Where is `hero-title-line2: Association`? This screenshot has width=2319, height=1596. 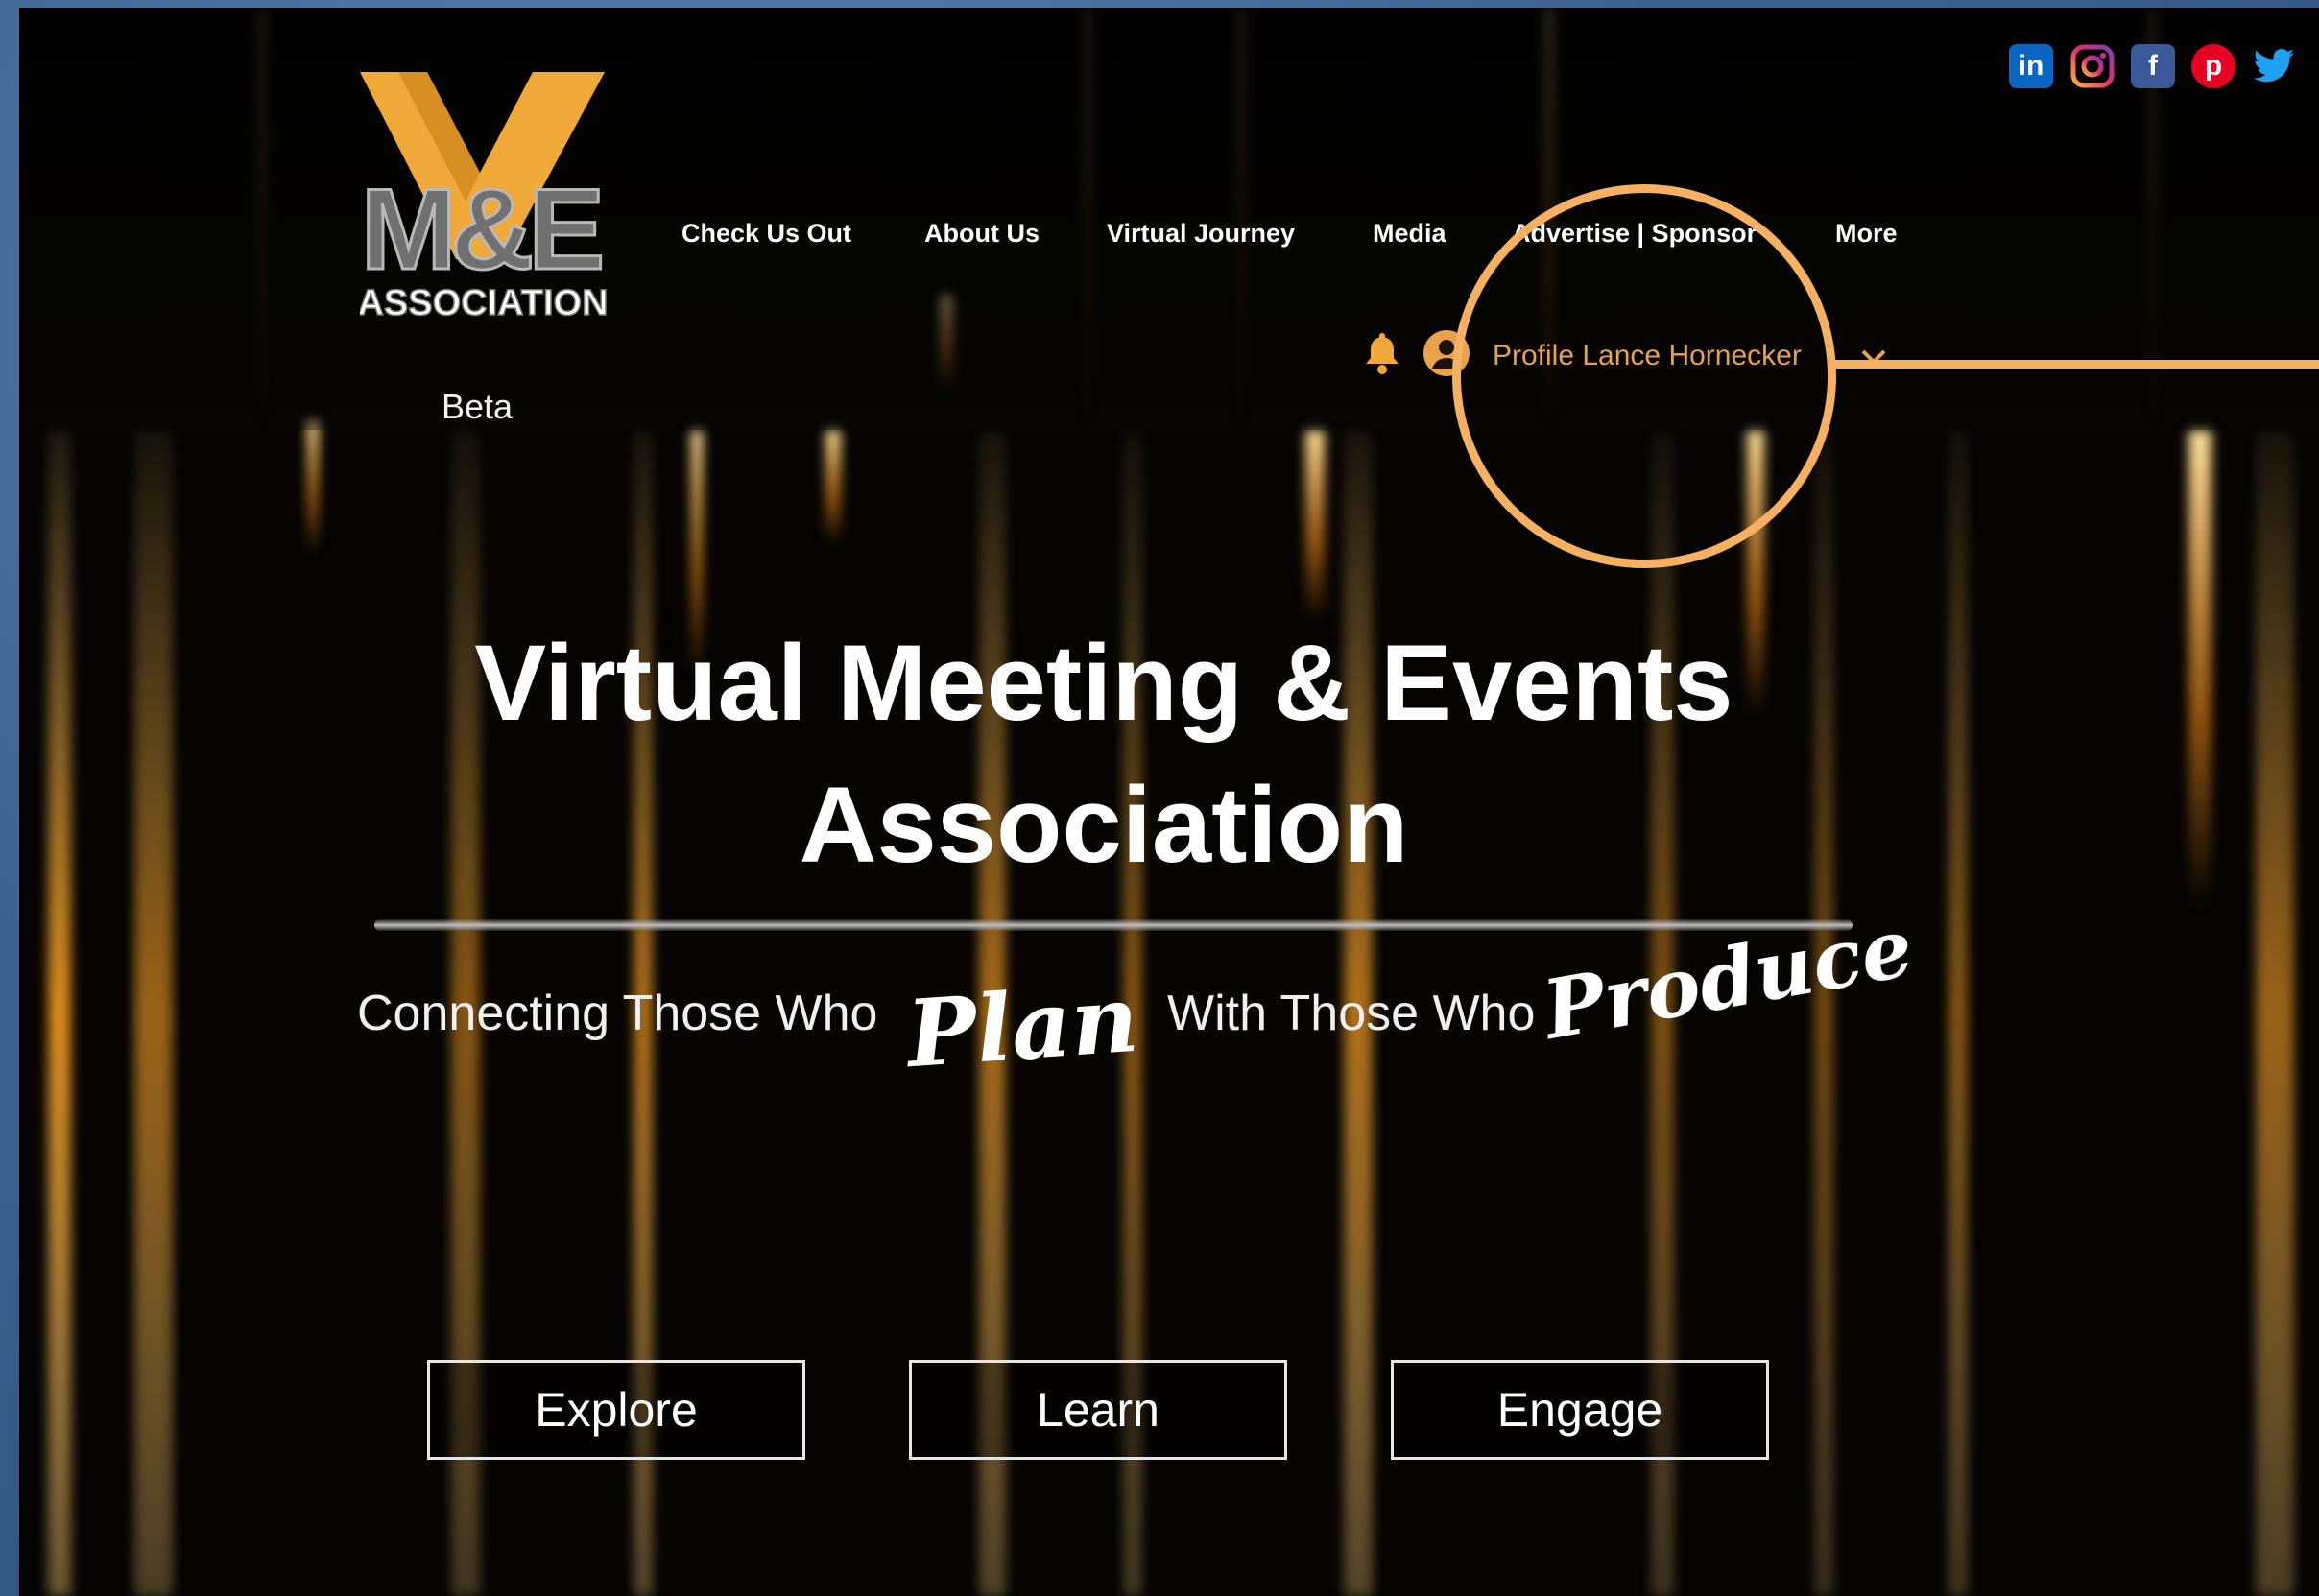 hero-title-line2: Association is located at coordinates (1104, 825).